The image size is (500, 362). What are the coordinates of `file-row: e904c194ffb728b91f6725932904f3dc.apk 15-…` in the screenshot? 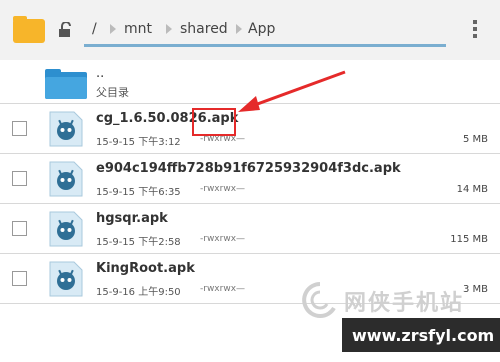 It's located at (250, 179).